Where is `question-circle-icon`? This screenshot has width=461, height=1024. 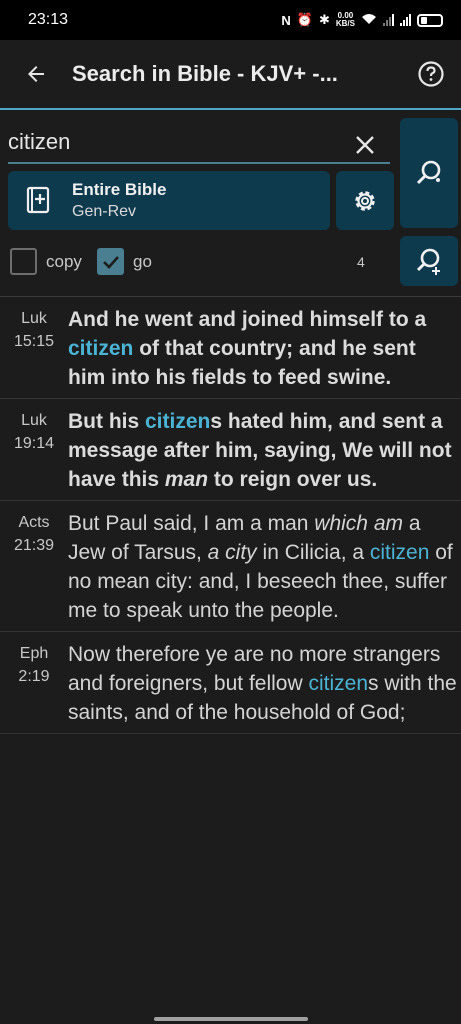
question-circle-icon is located at coordinates (431, 74).